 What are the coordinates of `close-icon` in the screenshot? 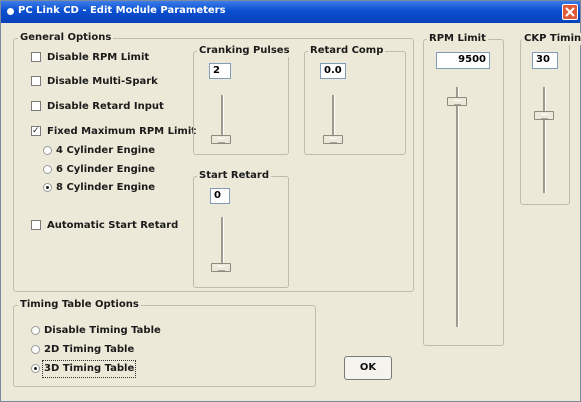 It's located at (570, 12).